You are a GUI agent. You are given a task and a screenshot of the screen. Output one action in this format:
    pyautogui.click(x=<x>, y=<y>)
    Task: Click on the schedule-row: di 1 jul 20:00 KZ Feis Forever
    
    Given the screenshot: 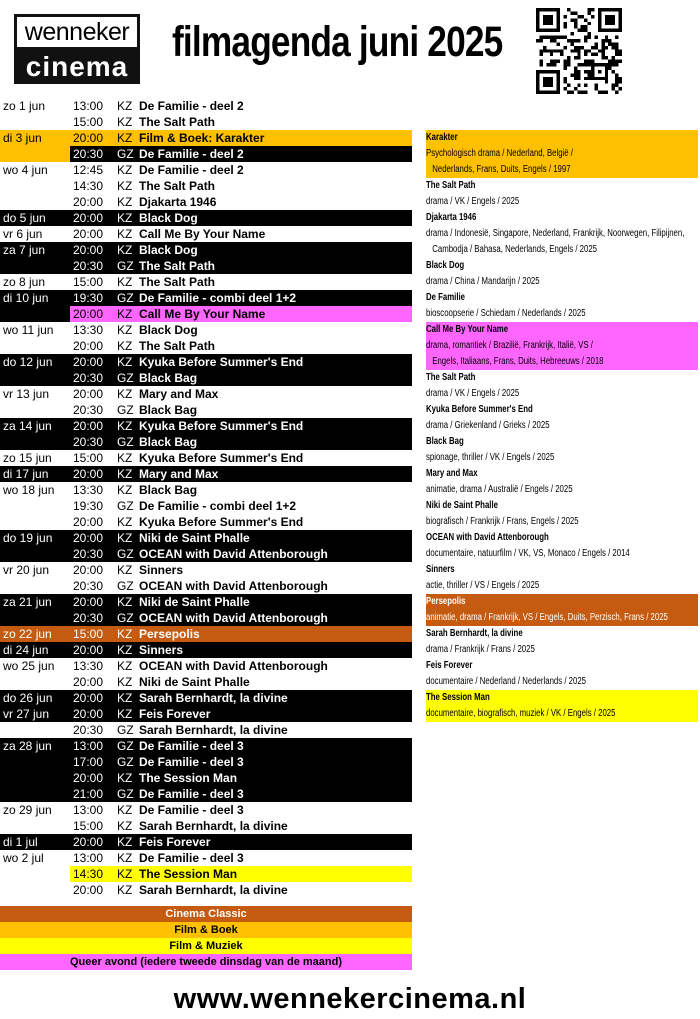 What is the action you would take?
    pyautogui.click(x=206, y=842)
    